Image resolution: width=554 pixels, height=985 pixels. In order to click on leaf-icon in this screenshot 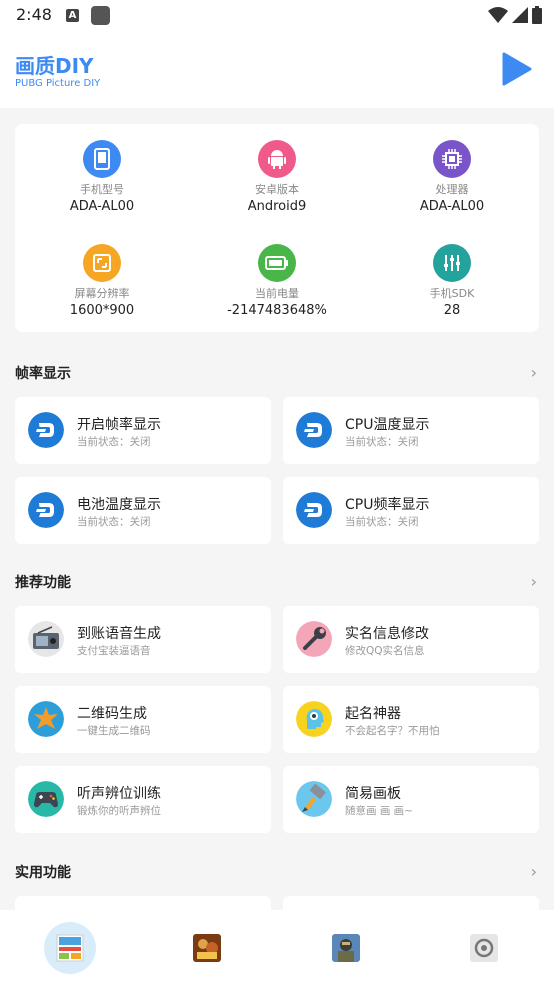, I will do `click(46, 719)`.